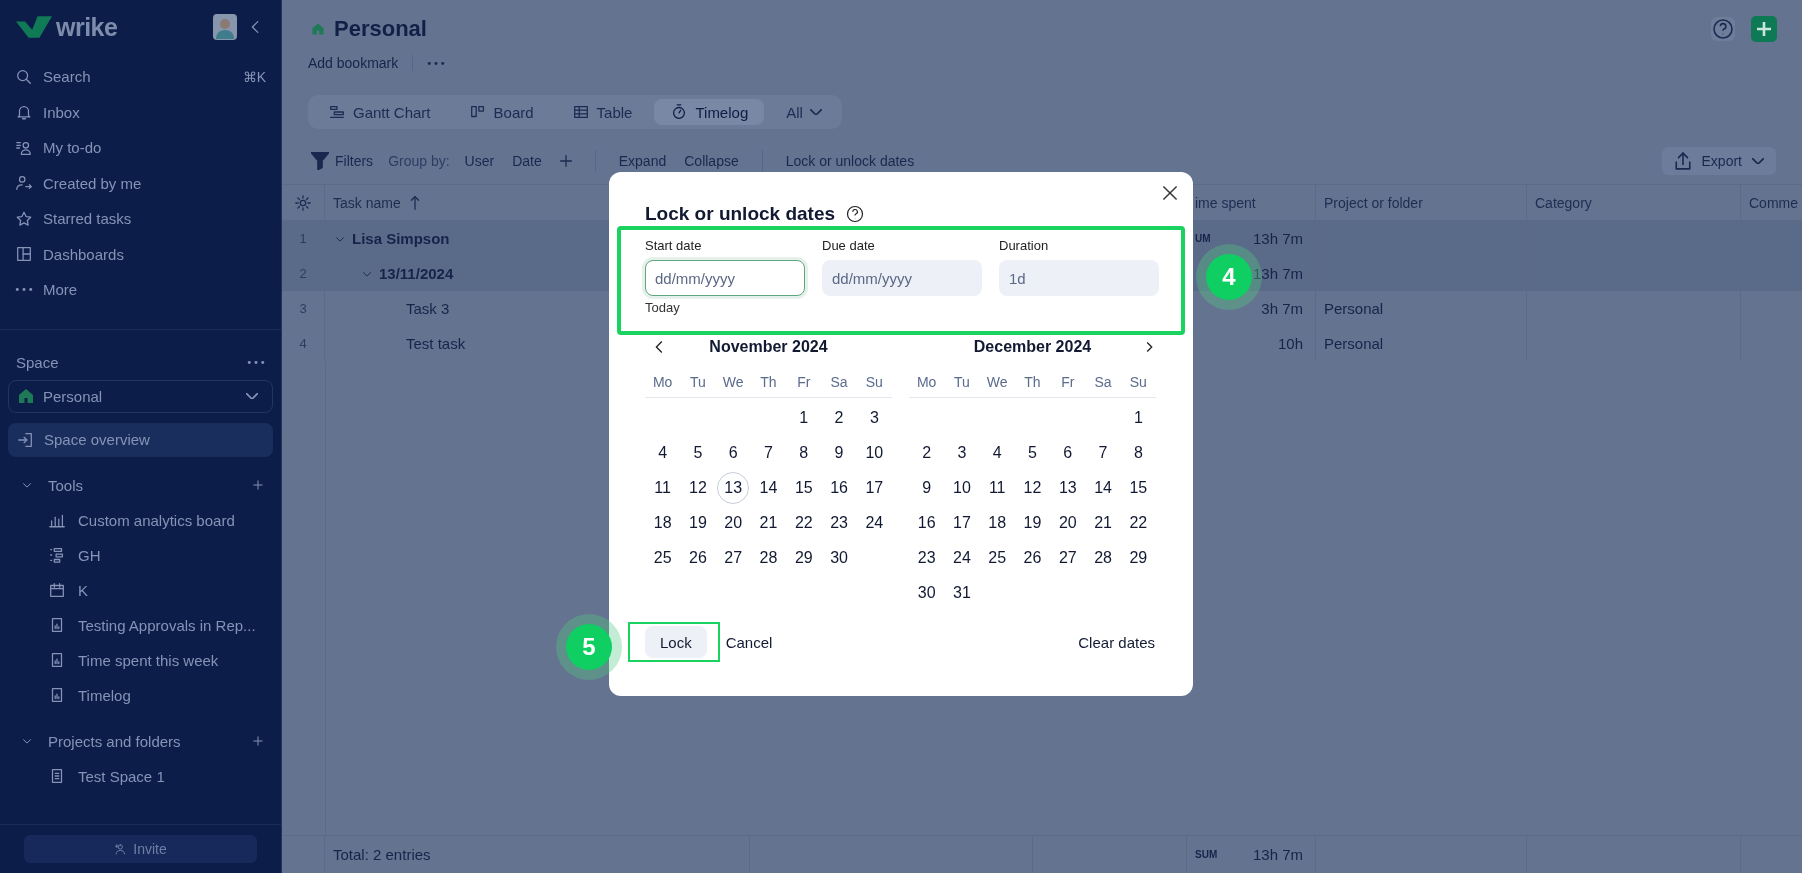 The width and height of the screenshot is (1802, 873). Describe the element at coordinates (140, 254) in the screenshot. I see `nav-item: Dashboards` at that location.